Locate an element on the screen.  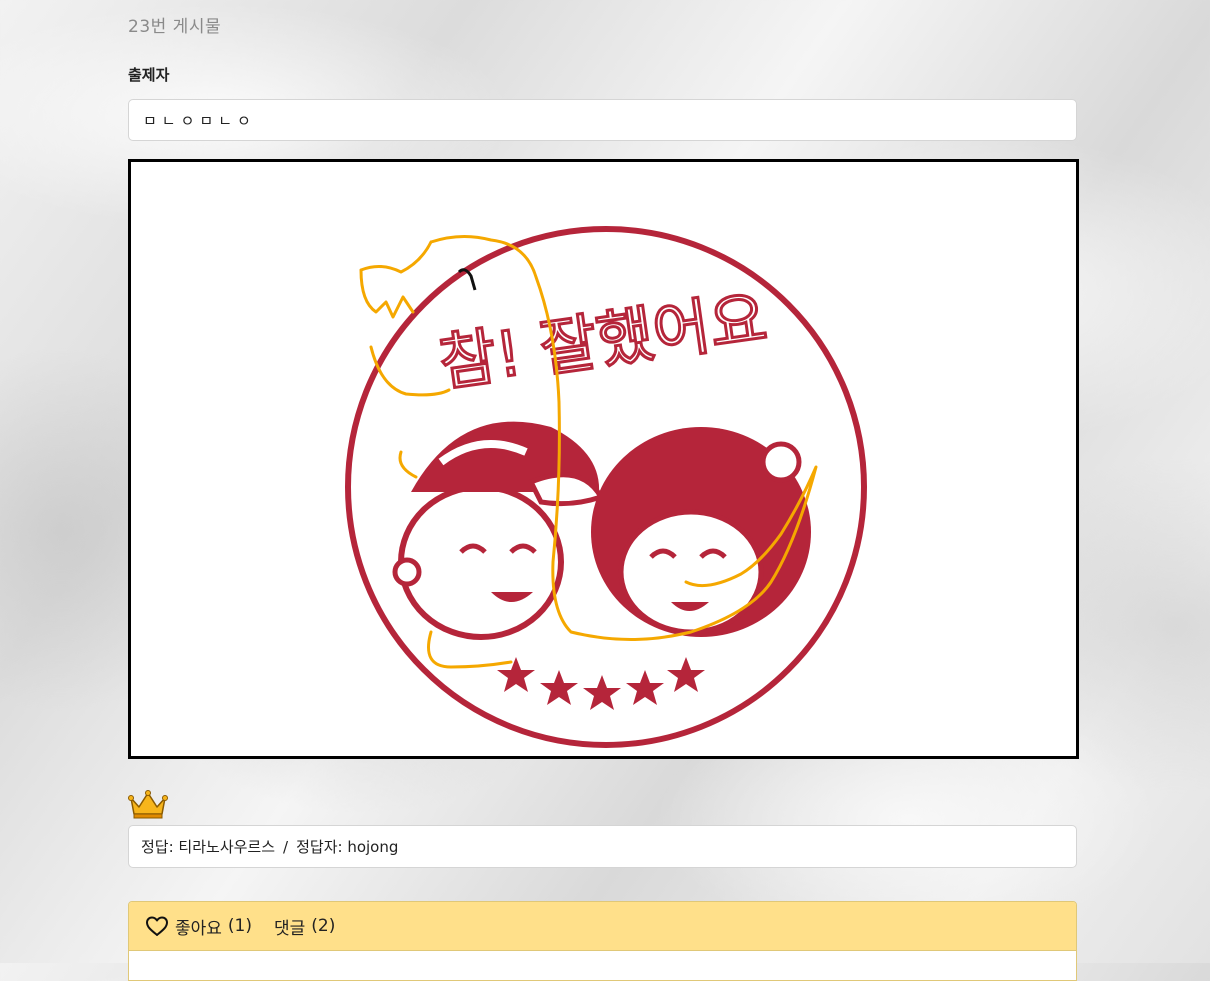
like-label: 좋아요 is located at coordinates (198, 928).